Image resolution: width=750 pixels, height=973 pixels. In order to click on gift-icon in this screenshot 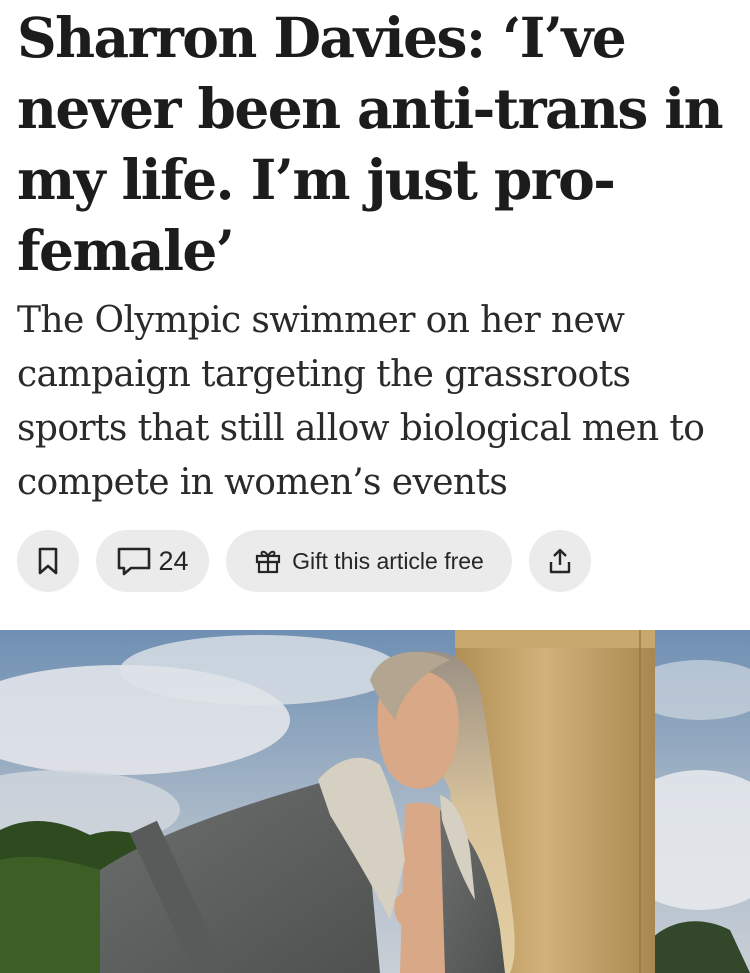, I will do `click(268, 561)`.